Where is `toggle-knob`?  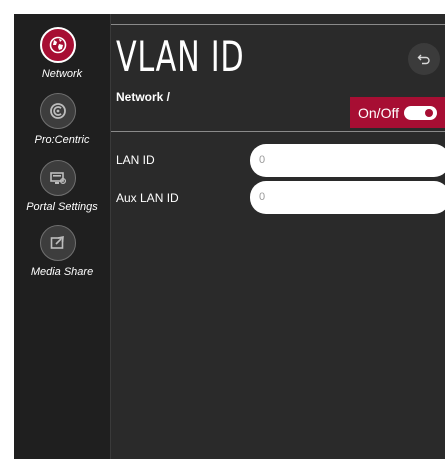
toggle-knob is located at coordinates (428, 112).